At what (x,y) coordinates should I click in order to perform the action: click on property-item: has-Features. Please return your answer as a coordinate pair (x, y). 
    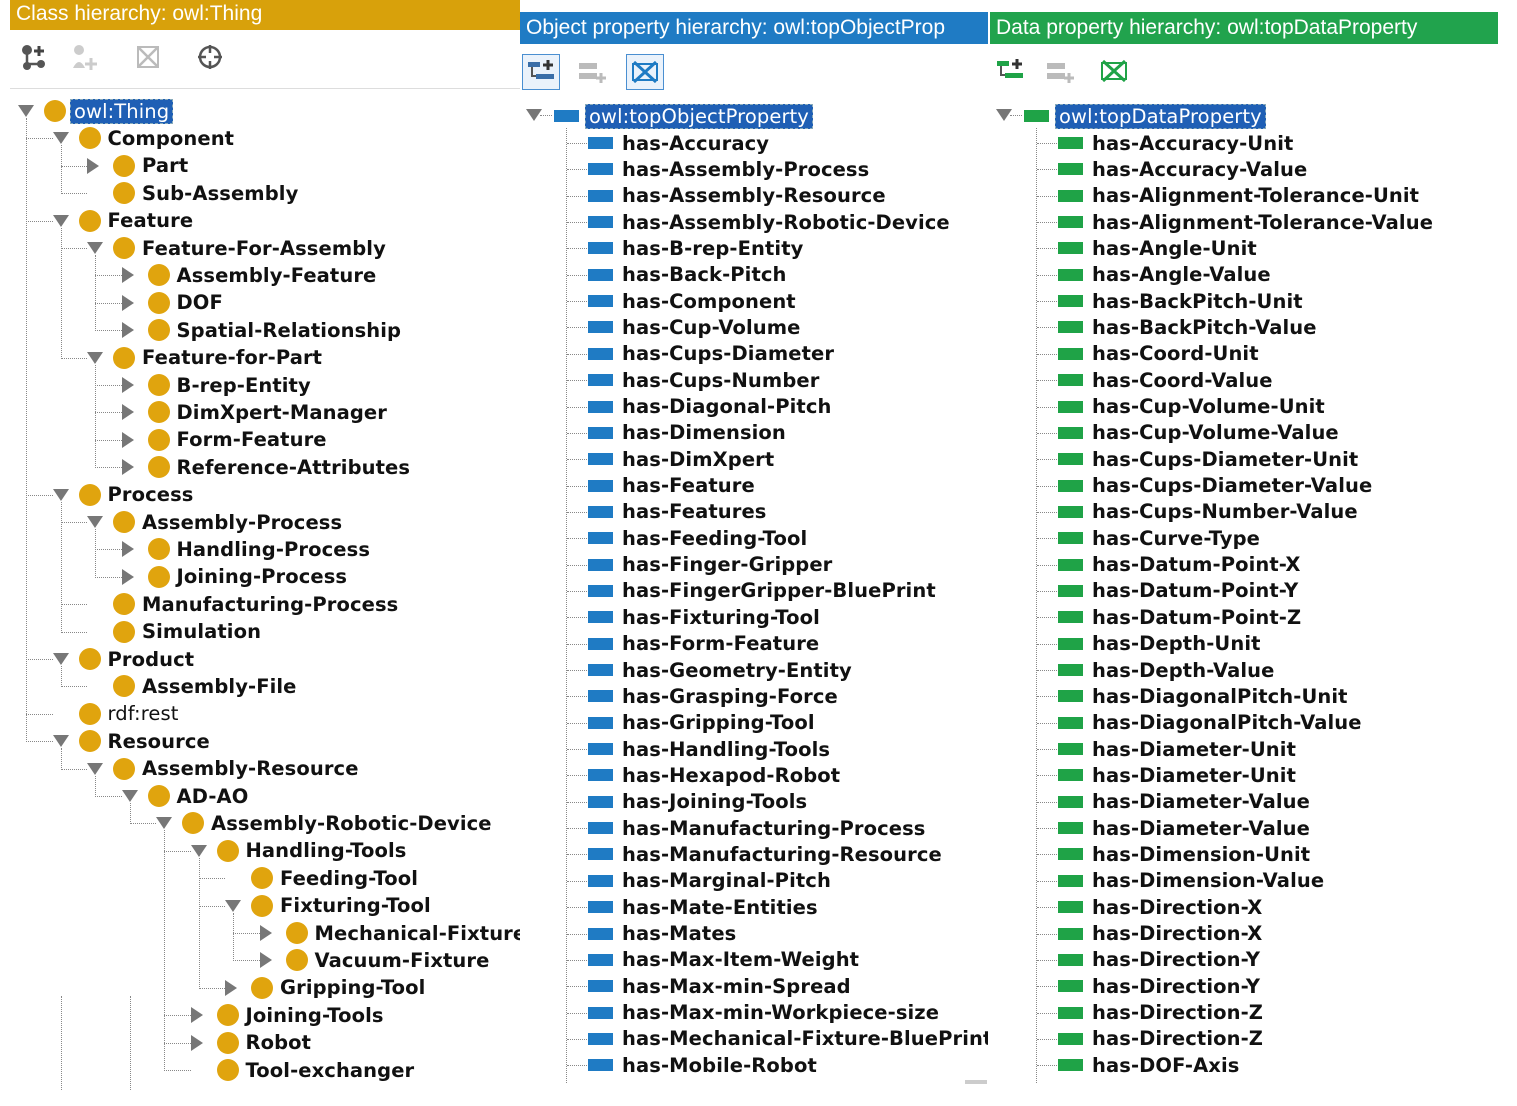
    Looking at the image, I should click on (679, 512).